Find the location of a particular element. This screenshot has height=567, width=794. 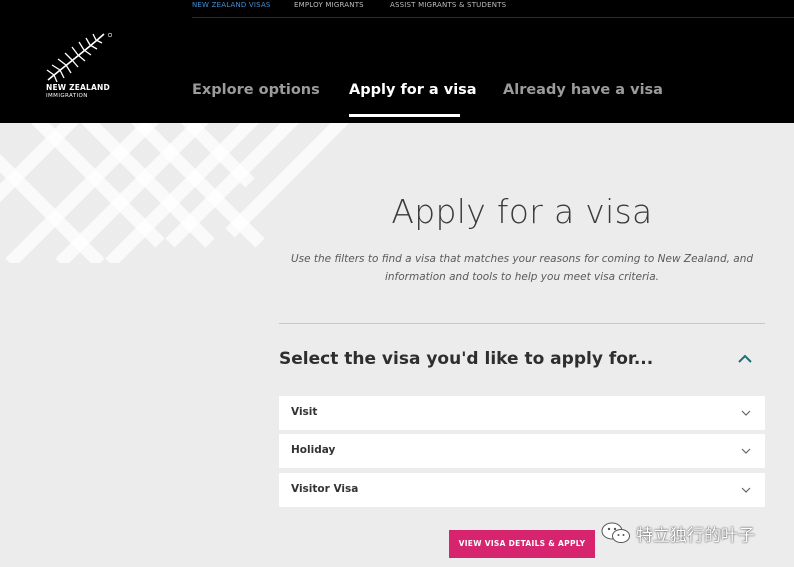

collapse-toggle-button is located at coordinates (745, 358).